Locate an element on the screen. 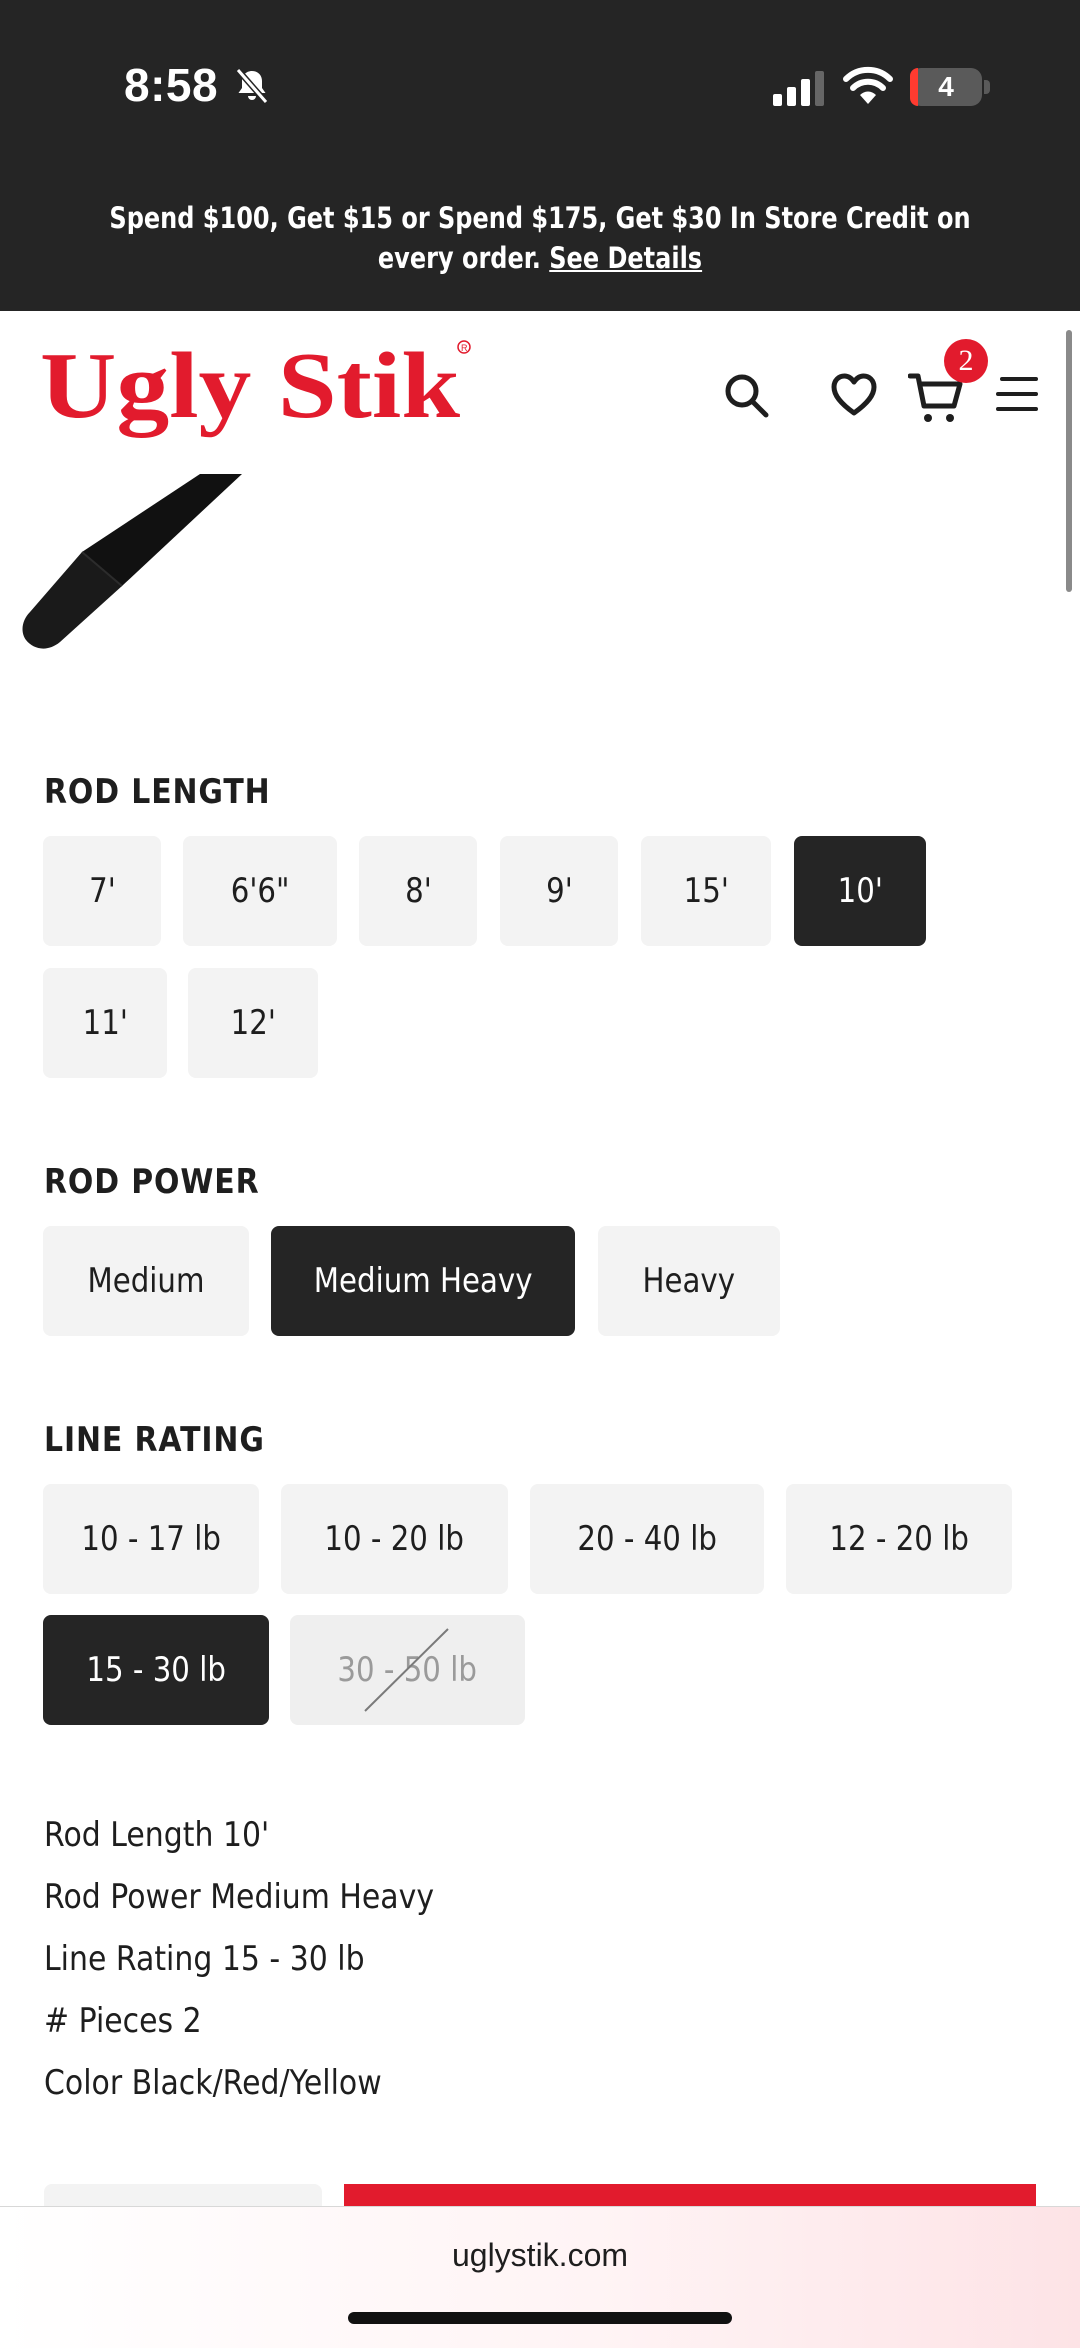 This screenshot has width=1080, height=2348. see-details-link: See Details is located at coordinates (625, 258).